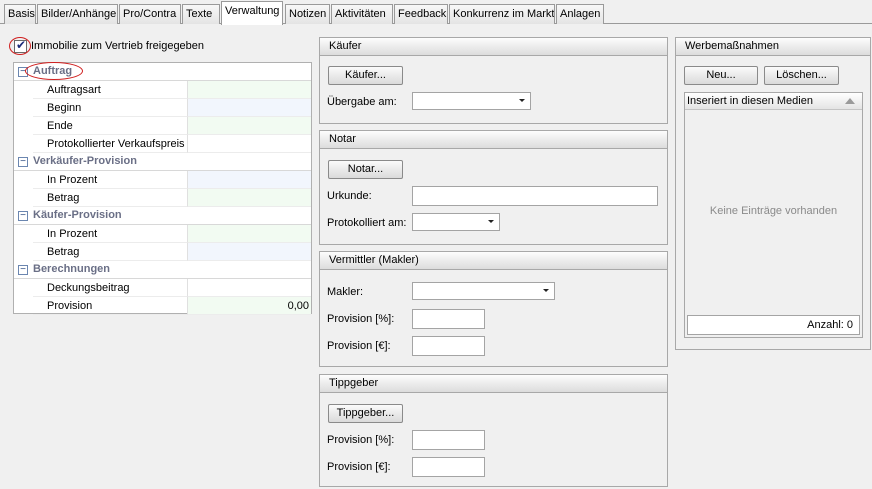 The height and width of the screenshot is (489, 872). What do you see at coordinates (116, 144) in the screenshot?
I see `grid-row-label: Protokollierter Verkaufspreis` at bounding box center [116, 144].